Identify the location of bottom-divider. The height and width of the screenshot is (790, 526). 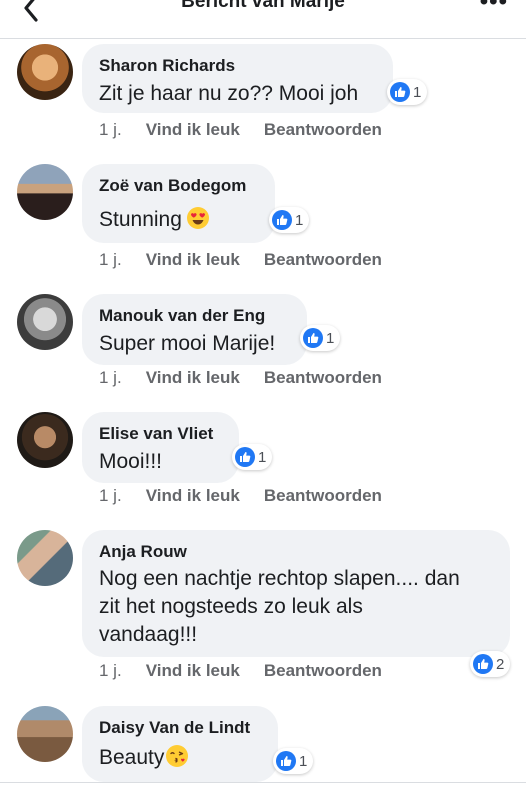
(263, 782).